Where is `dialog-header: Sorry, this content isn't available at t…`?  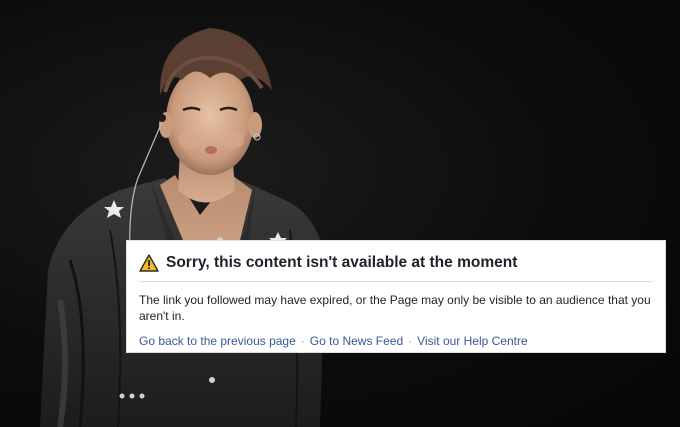
dialog-header: Sorry, this content isn't available at t… is located at coordinates (396, 263).